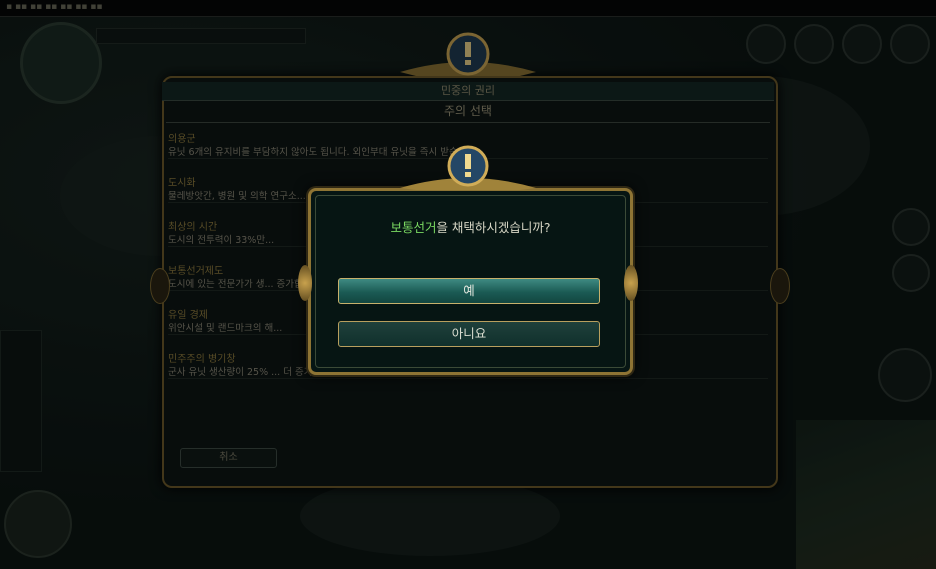 This screenshot has height=569, width=936. I want to click on confirm-question: 보통선거을 채택하시겠습니까?, so click(470, 226).